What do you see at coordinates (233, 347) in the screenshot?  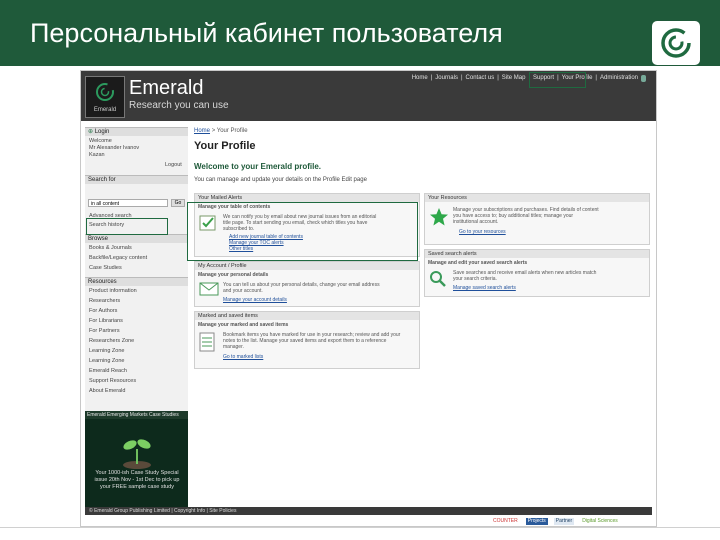 I see `panel-text-line: manager.` at bounding box center [233, 347].